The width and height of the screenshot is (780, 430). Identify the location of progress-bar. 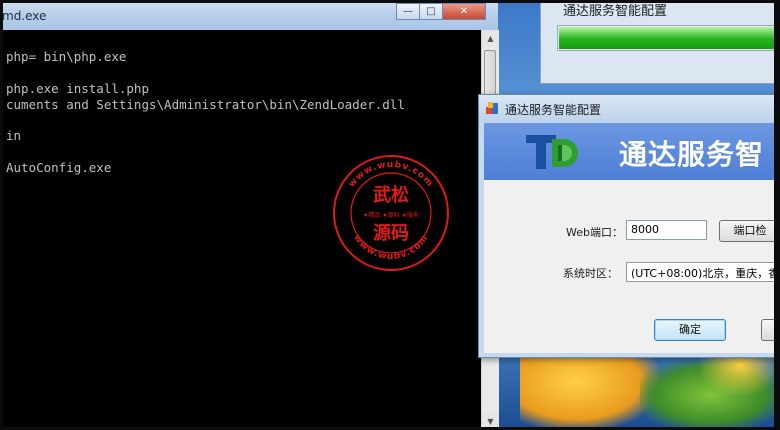
(668, 38).